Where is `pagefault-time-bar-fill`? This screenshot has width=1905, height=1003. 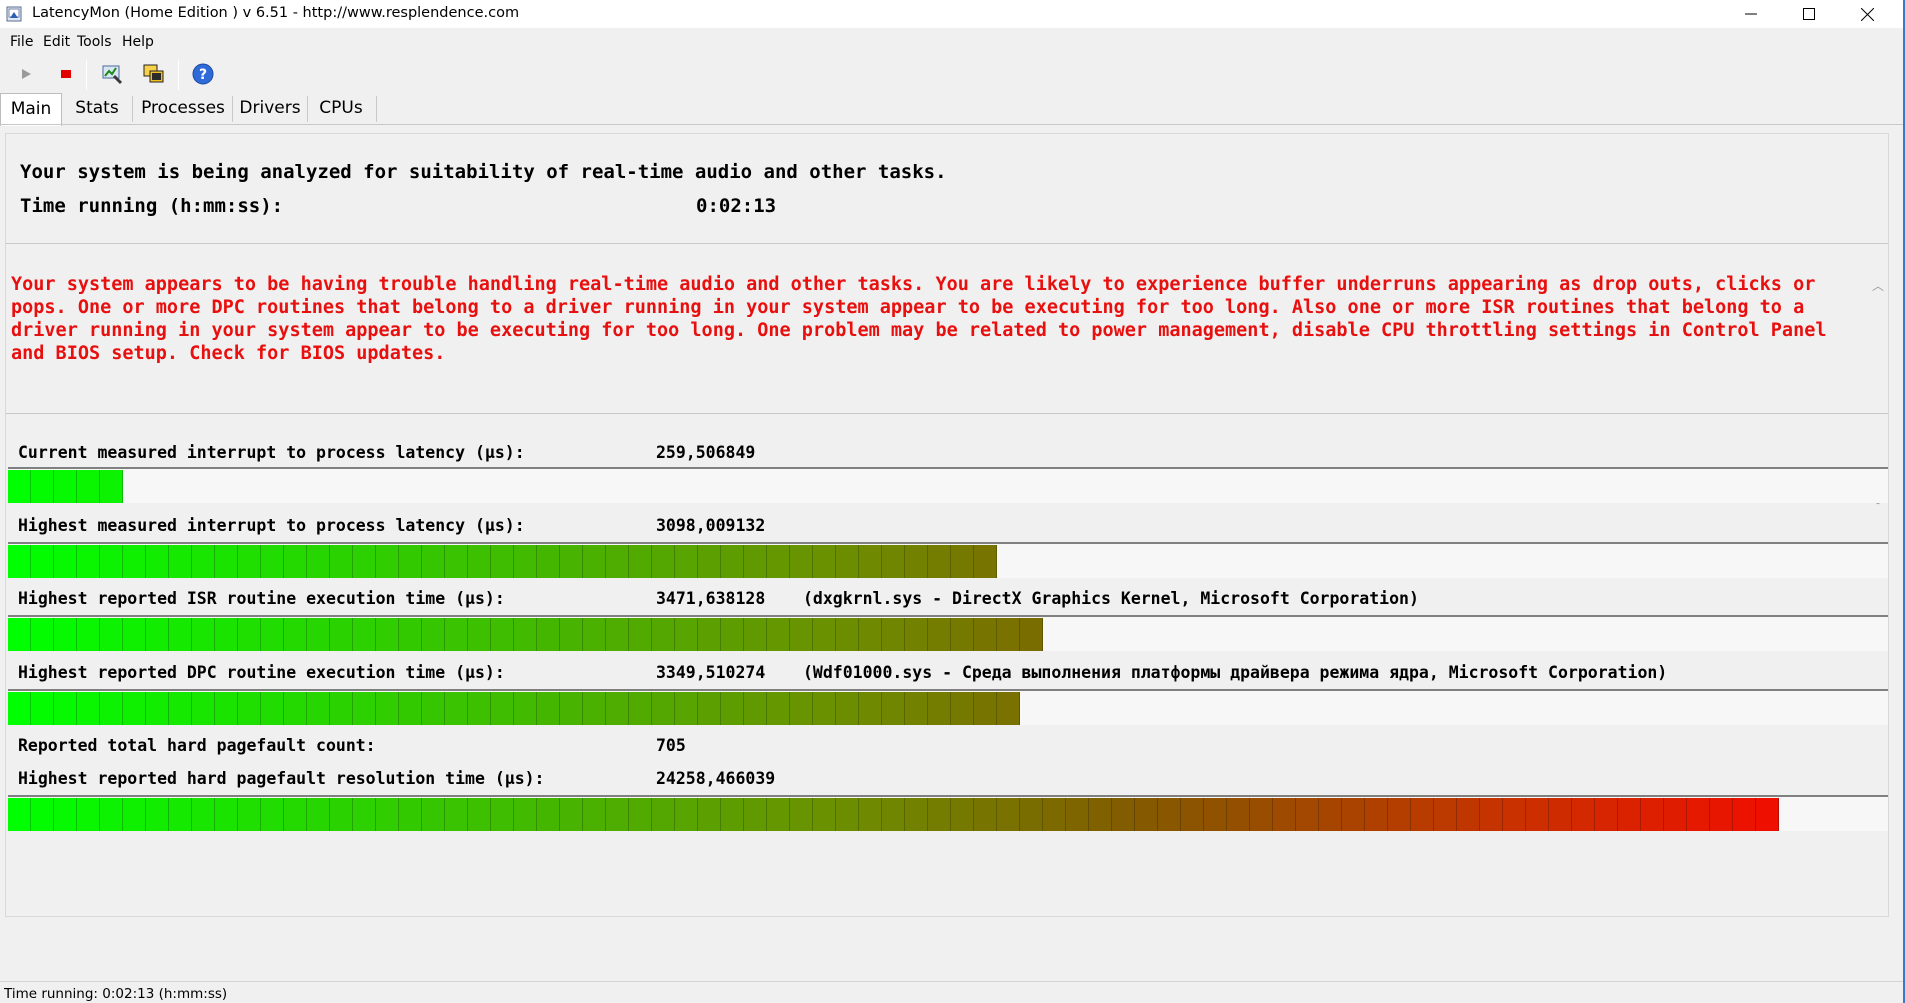
pagefault-time-bar-fill is located at coordinates (893, 814).